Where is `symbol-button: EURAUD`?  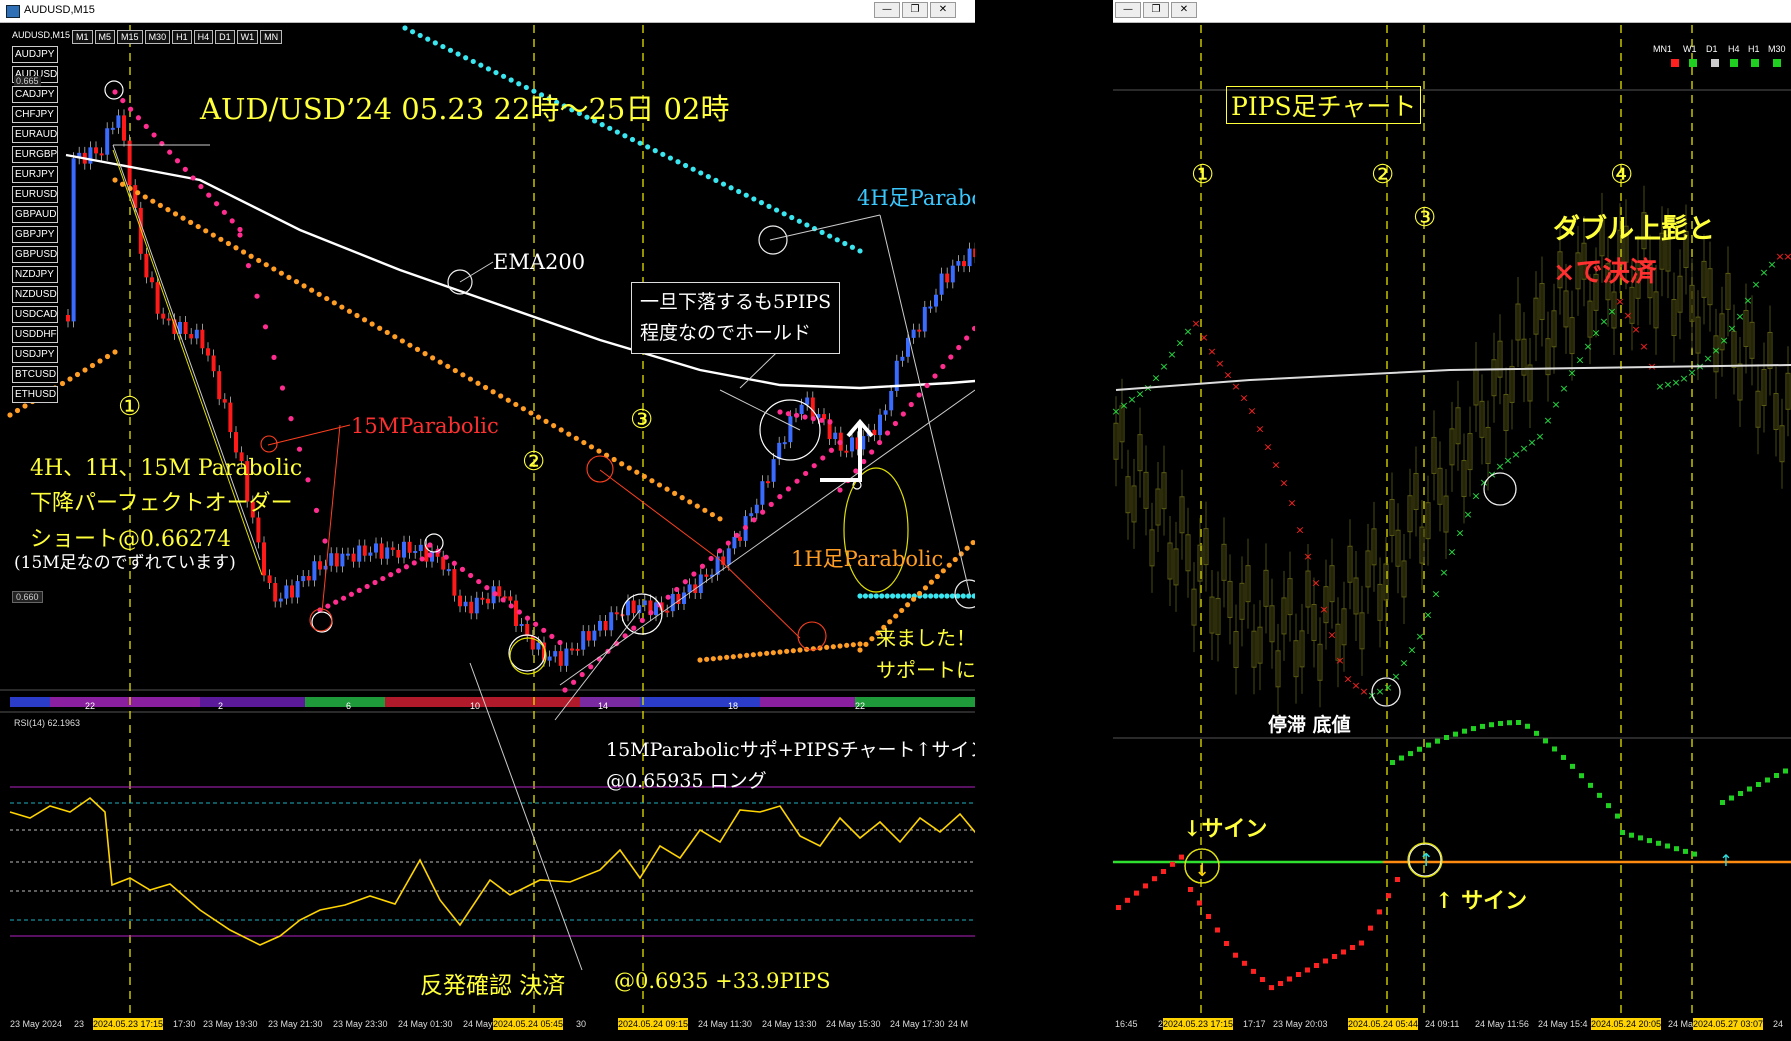 symbol-button: EURAUD is located at coordinates (35, 134).